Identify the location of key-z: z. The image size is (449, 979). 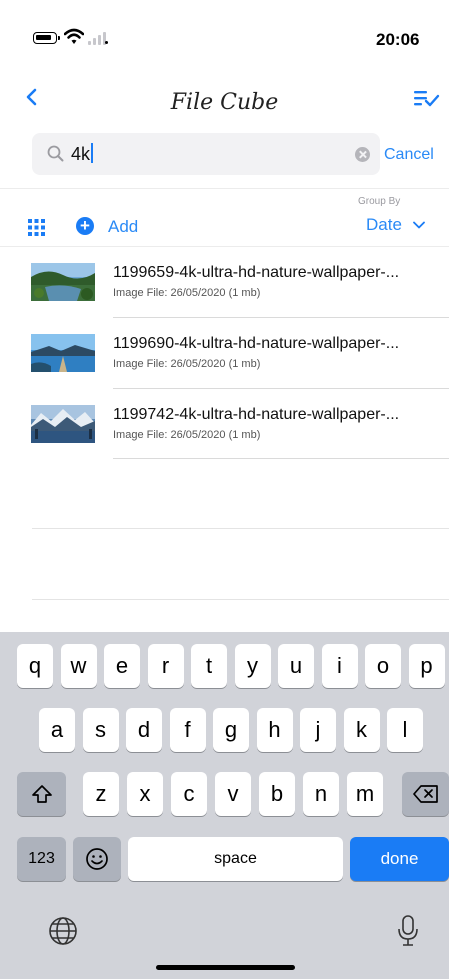
(101, 794).